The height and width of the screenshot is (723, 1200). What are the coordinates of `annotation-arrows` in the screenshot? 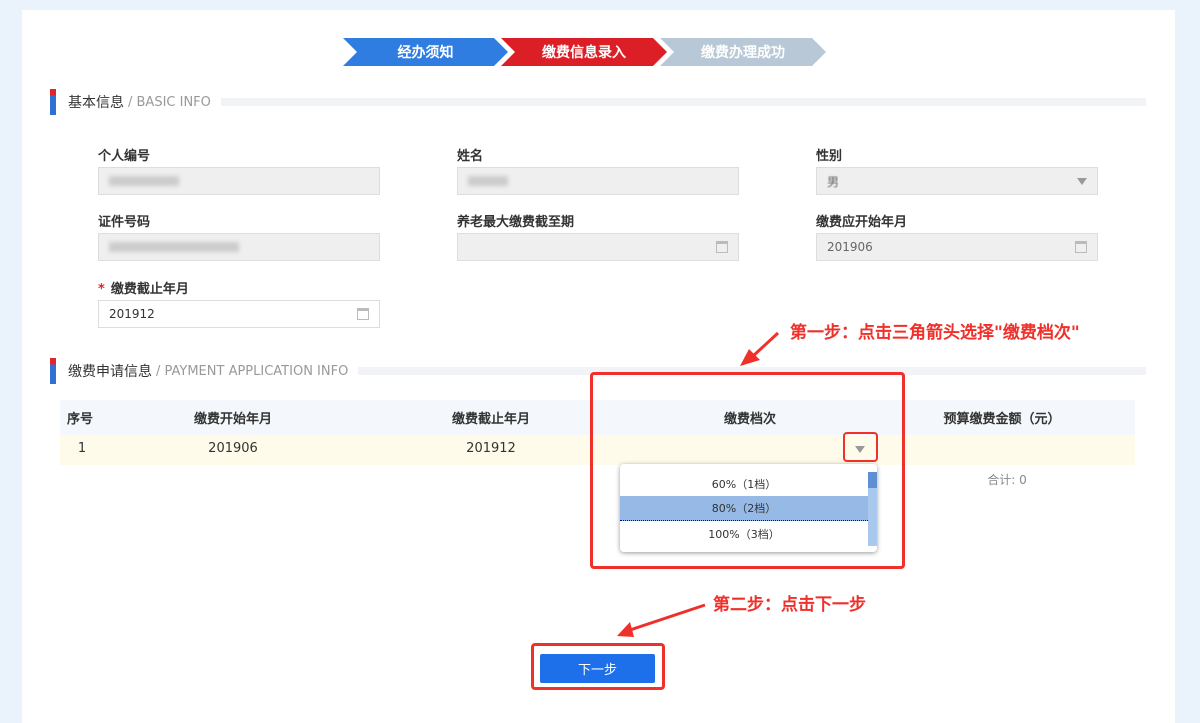 It's located at (698, 484).